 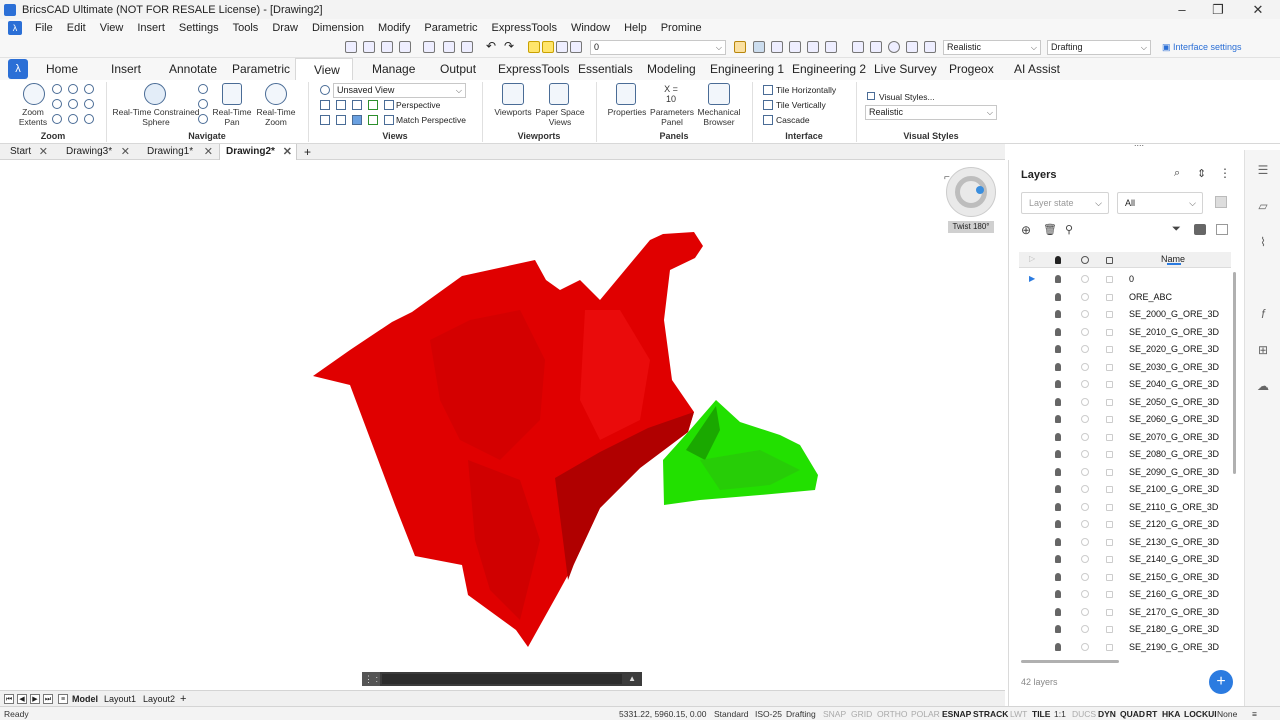 I want to click on layer-combo: 0 ⌵, so click(x=658, y=47).